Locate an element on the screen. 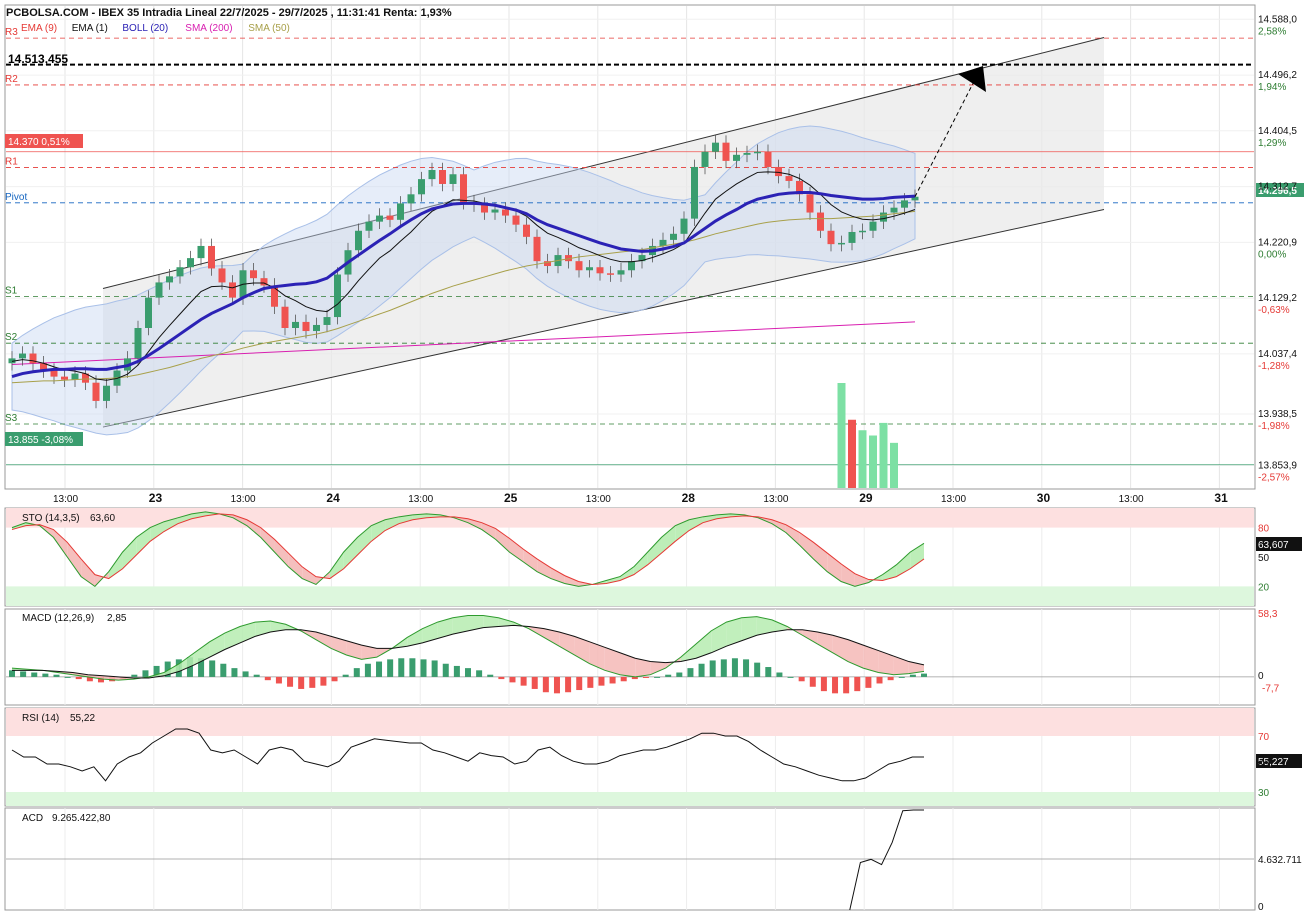 The image size is (1310, 912). sto-tick-label: 20 is located at coordinates (1264, 587).